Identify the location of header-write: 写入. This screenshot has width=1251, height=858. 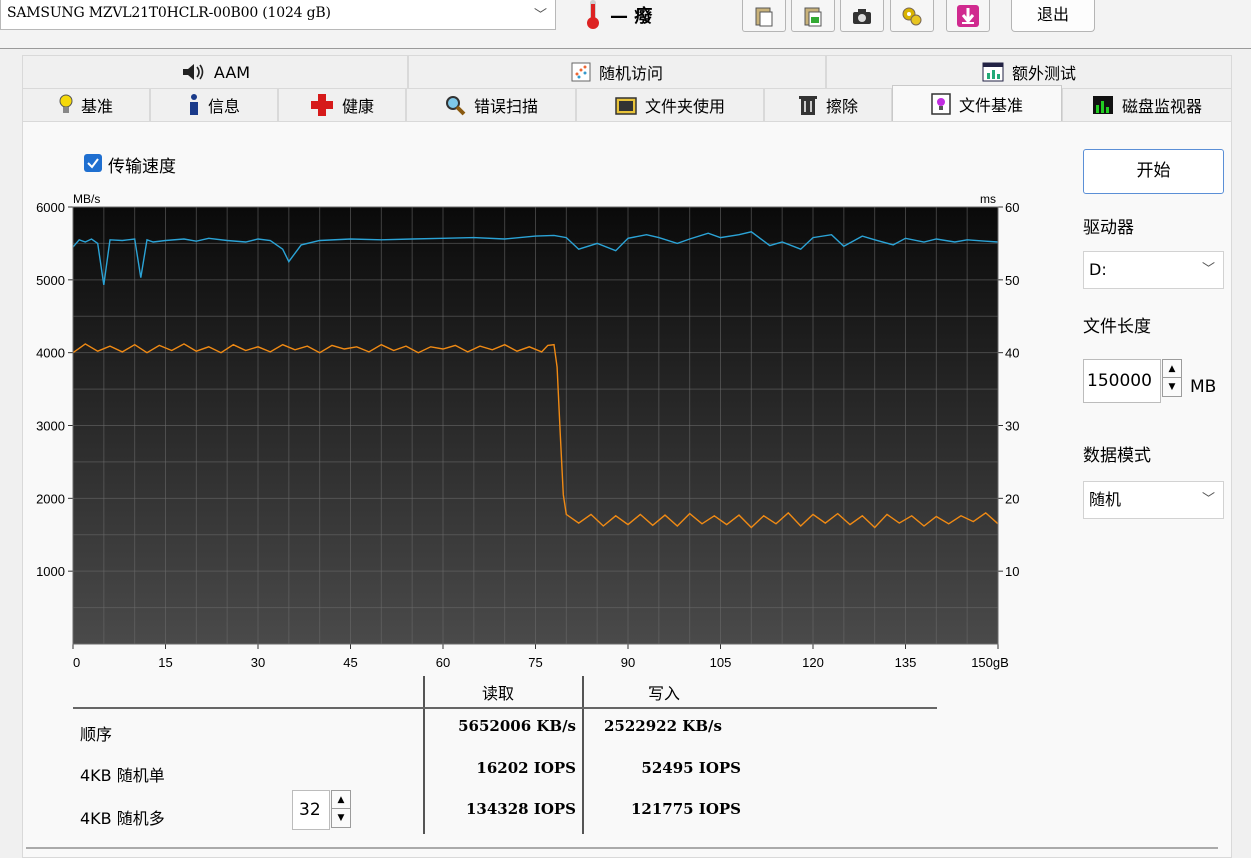
(664, 693).